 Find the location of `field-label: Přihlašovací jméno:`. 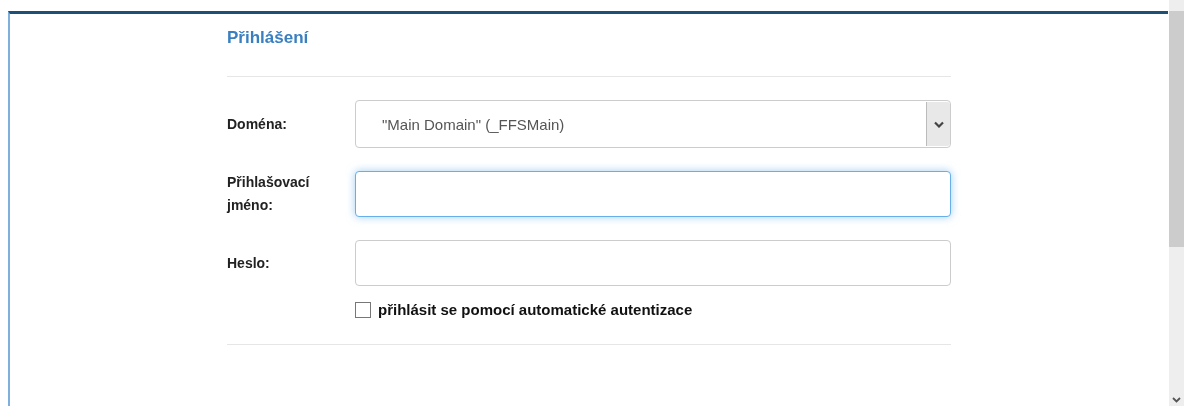

field-label: Přihlašovací jméno: is located at coordinates (269, 194).